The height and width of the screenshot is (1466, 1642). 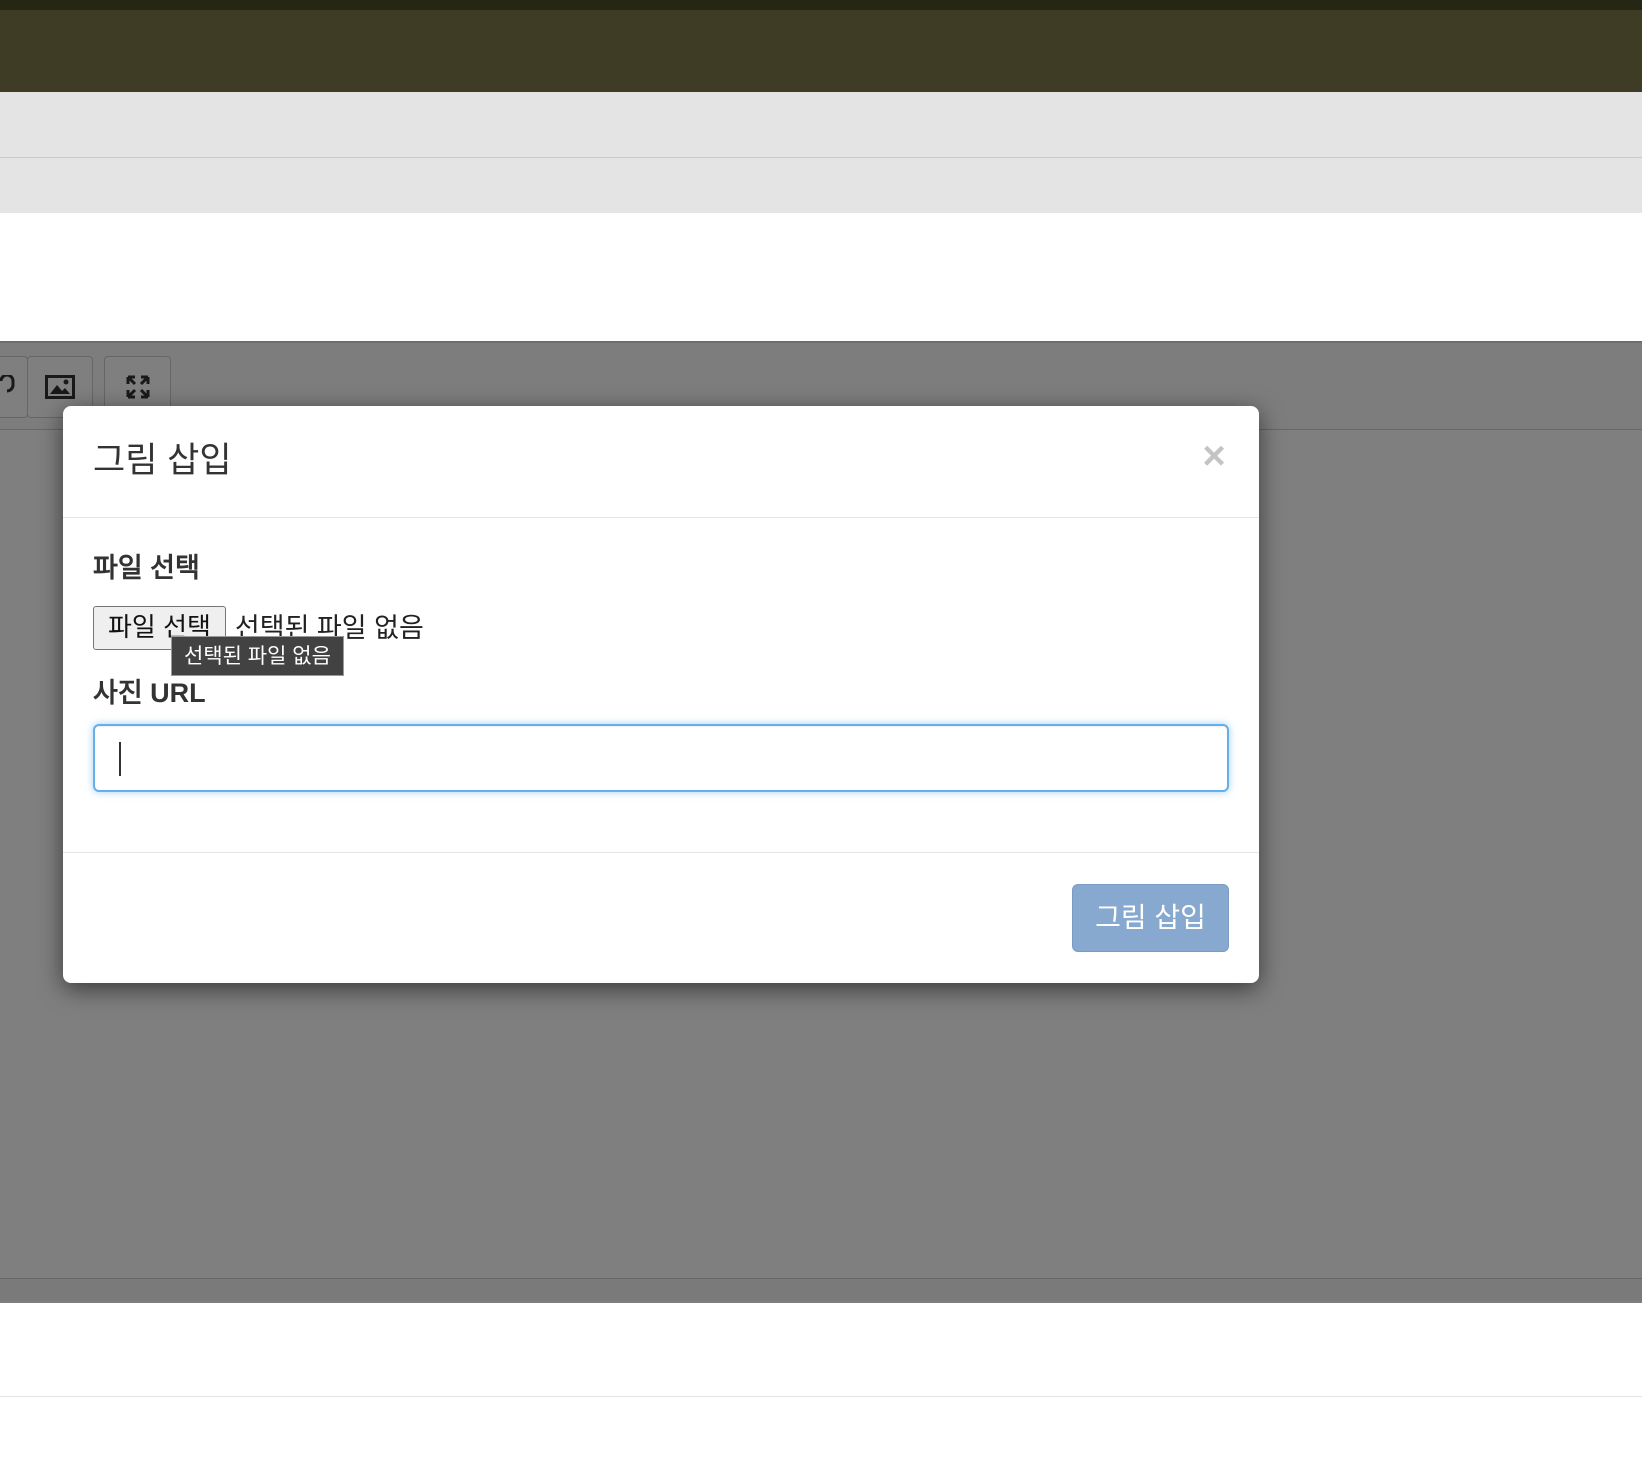 I want to click on image-url-input, so click(x=661, y=758).